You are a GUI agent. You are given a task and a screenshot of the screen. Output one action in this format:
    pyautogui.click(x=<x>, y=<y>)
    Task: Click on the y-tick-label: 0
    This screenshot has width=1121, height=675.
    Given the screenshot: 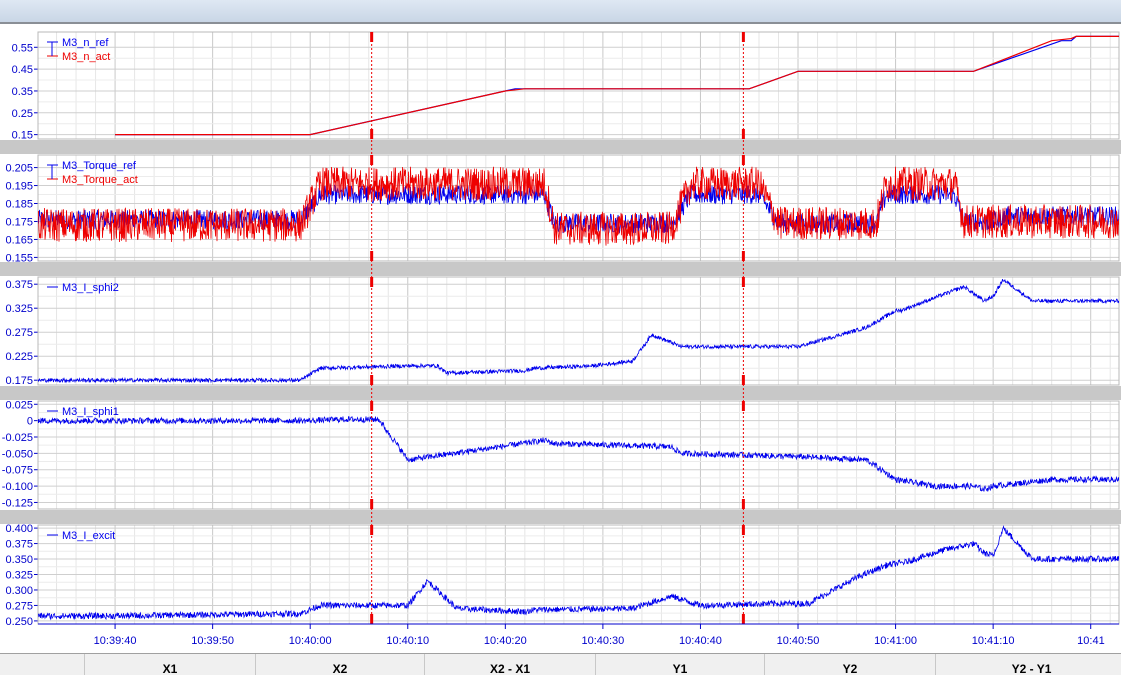 What is the action you would take?
    pyautogui.click(x=30, y=422)
    